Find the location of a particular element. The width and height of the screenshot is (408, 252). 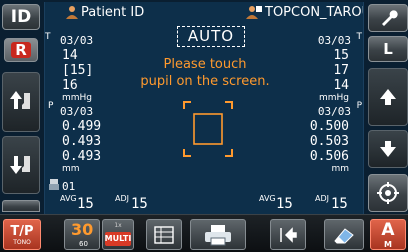

chin-up-icon is located at coordinates (21, 102).